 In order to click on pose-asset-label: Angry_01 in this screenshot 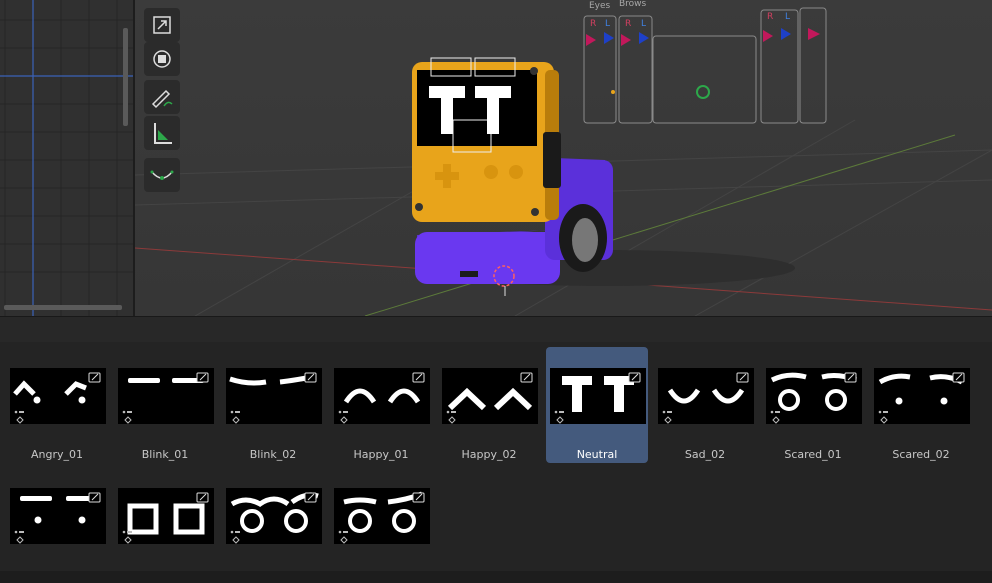, I will do `click(56, 454)`.